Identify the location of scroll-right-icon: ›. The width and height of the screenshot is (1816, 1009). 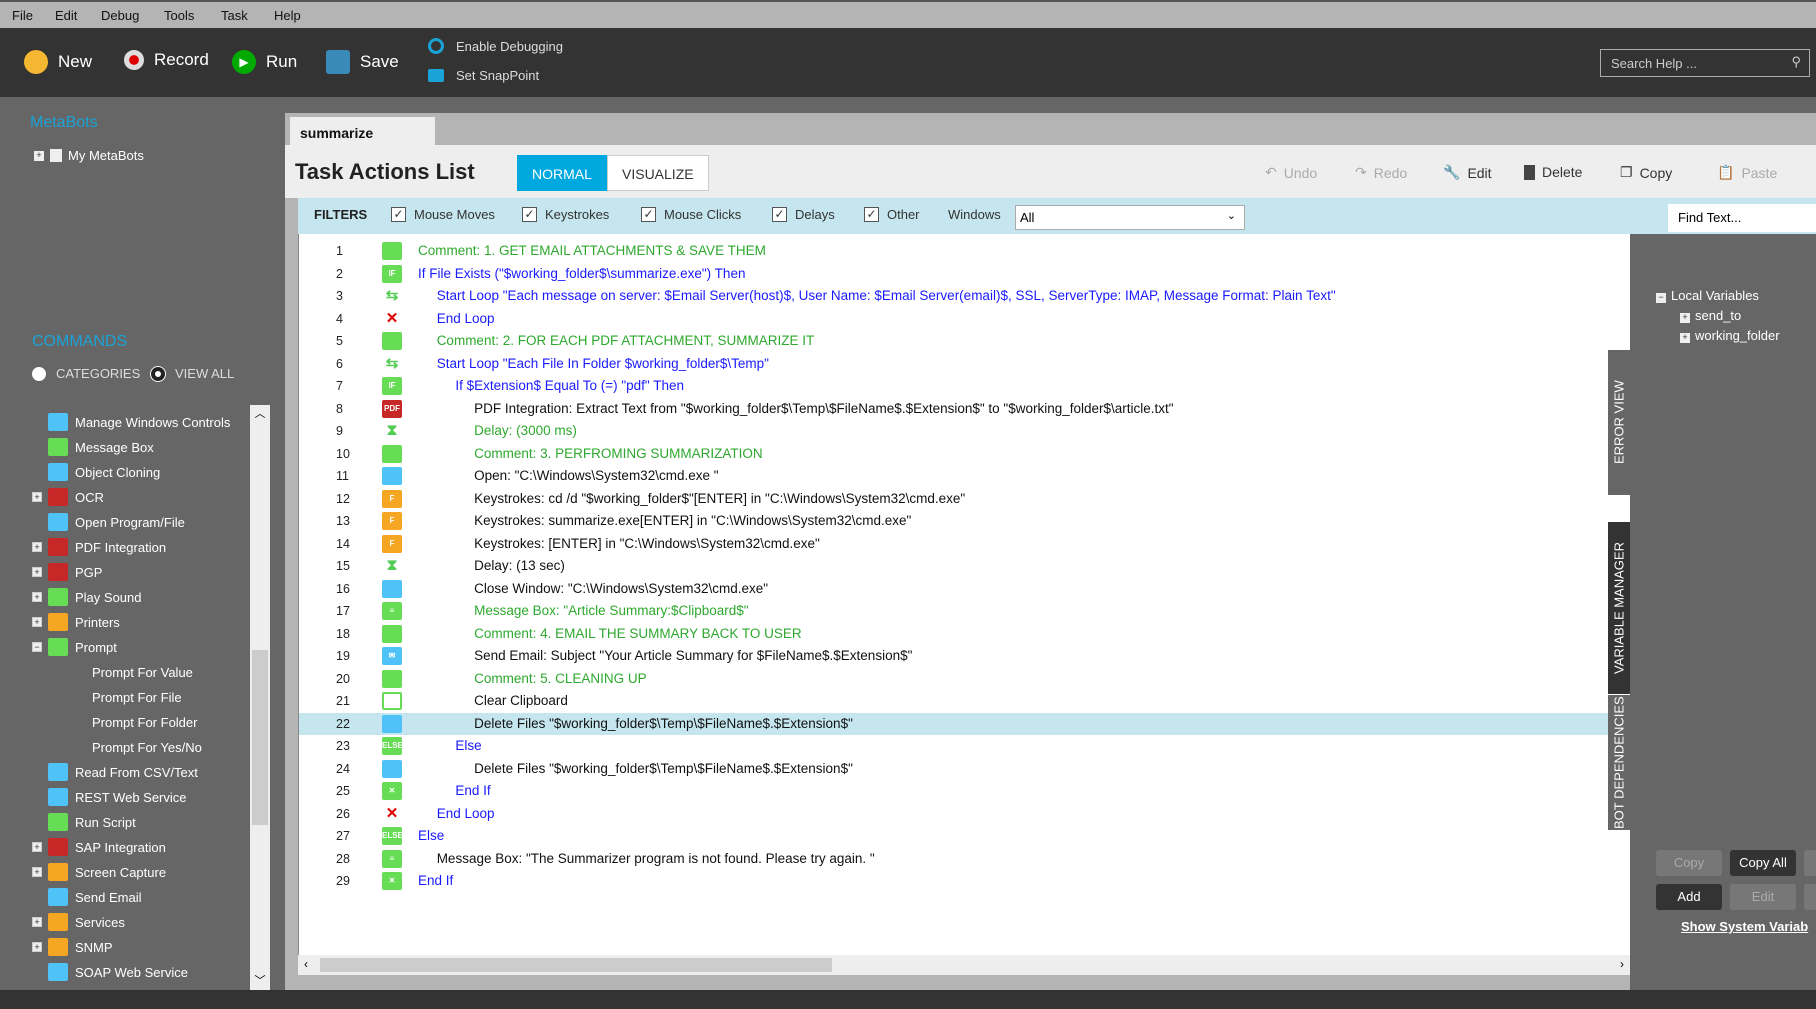
(1622, 964).